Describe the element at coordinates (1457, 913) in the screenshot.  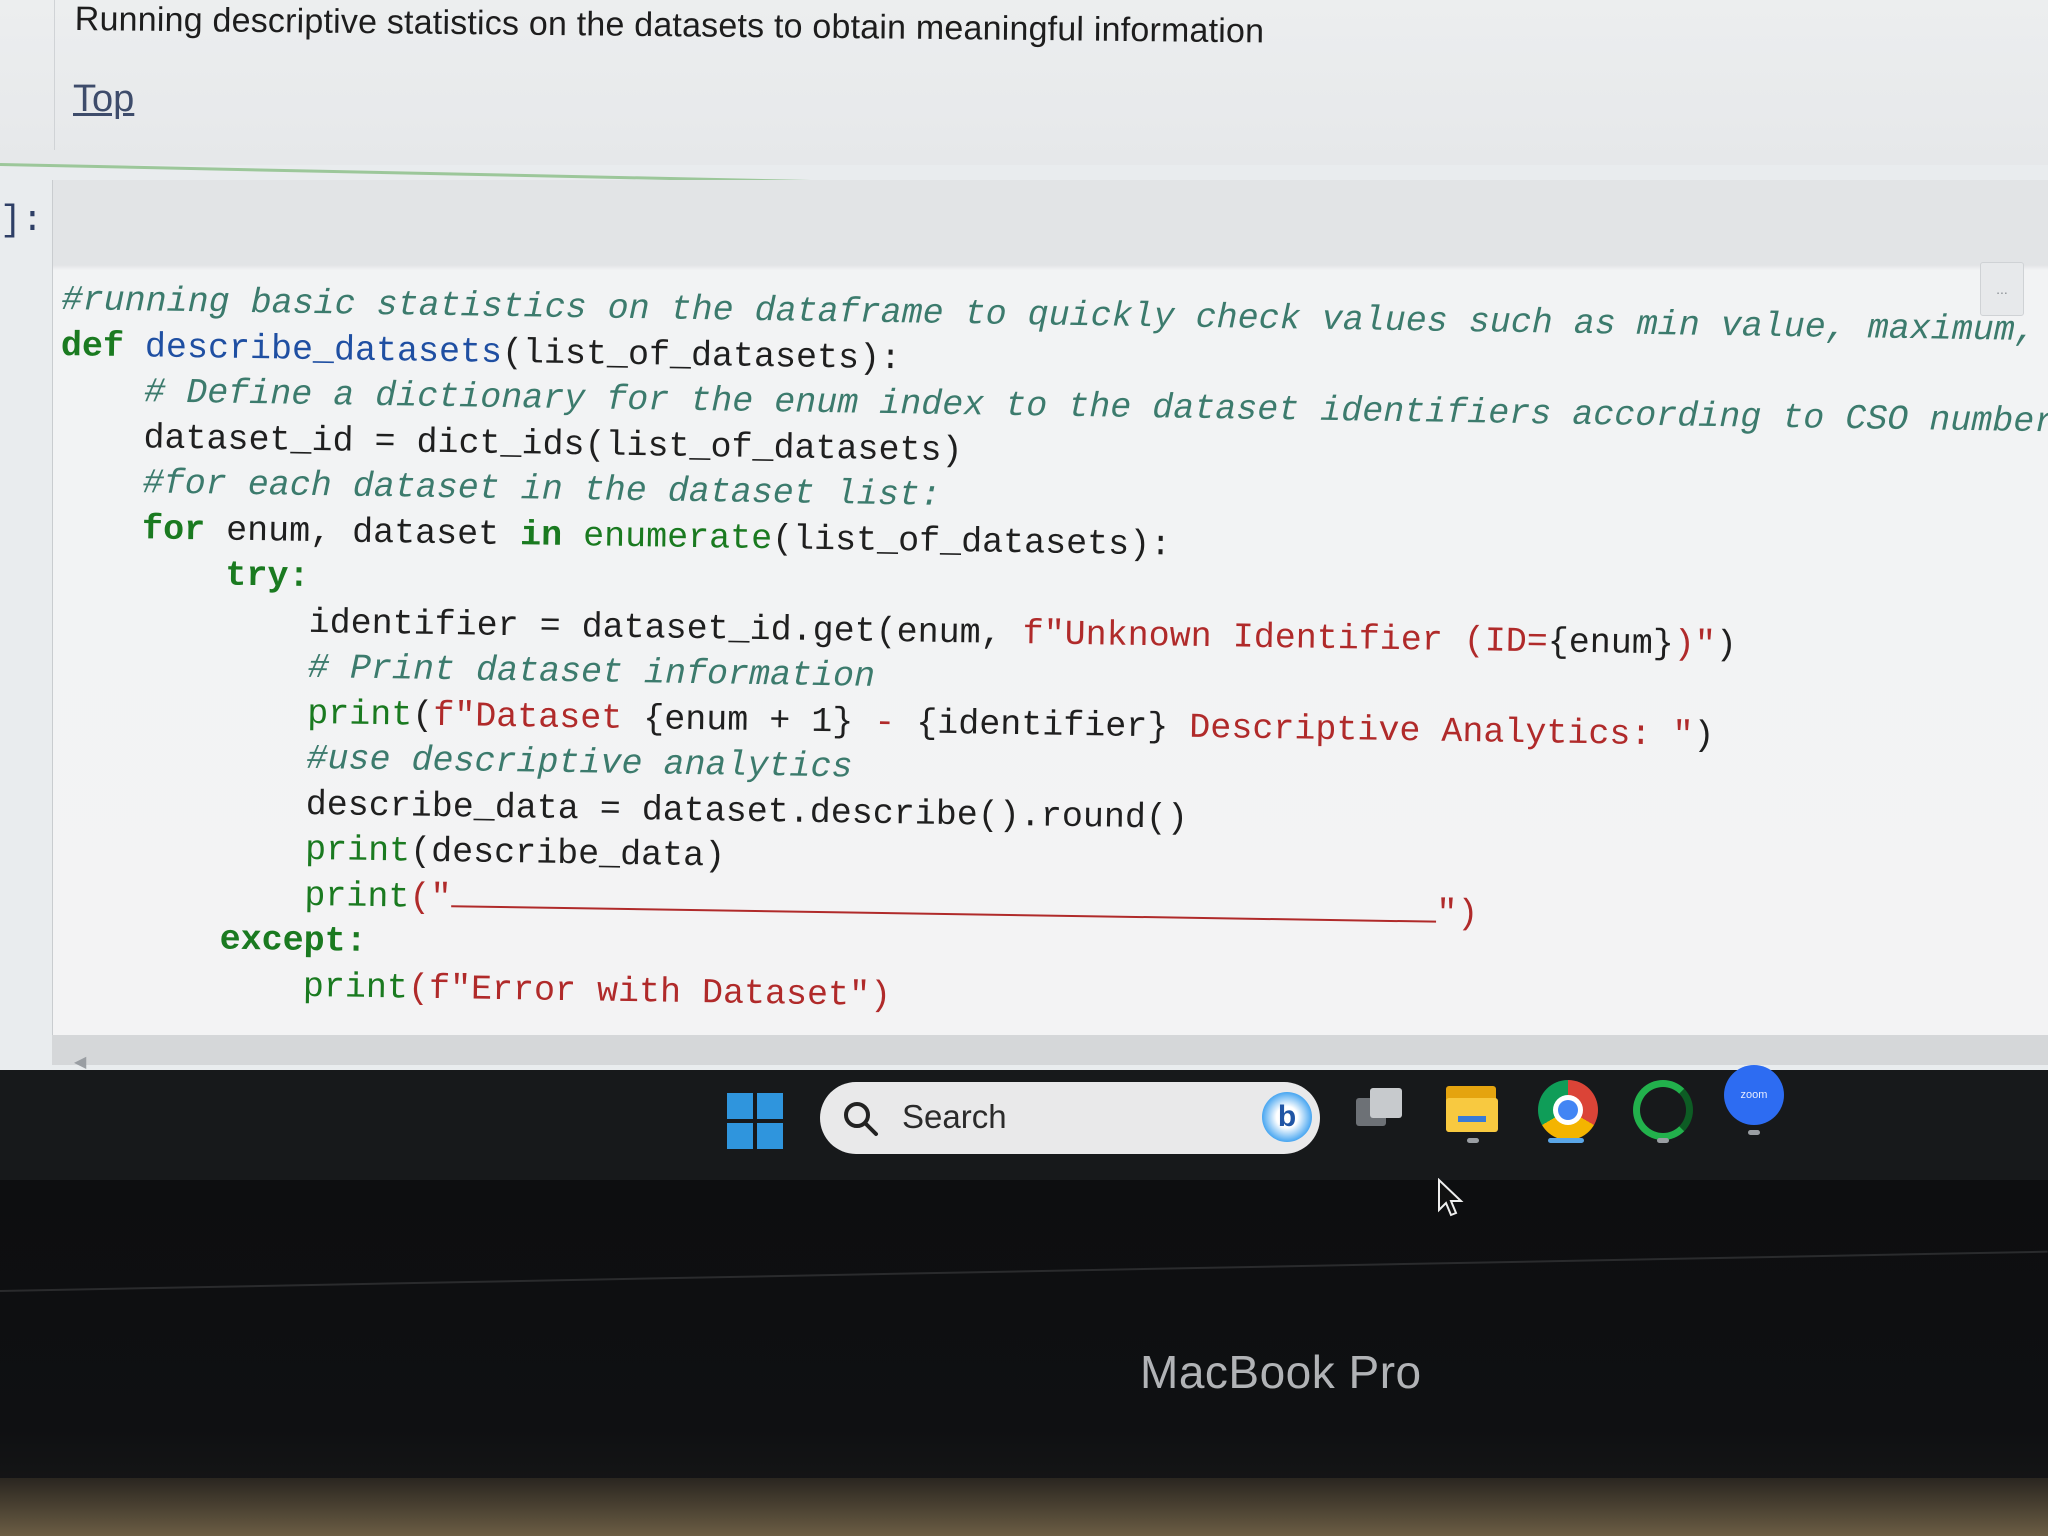
I see `code-line-14-close: ")` at that location.